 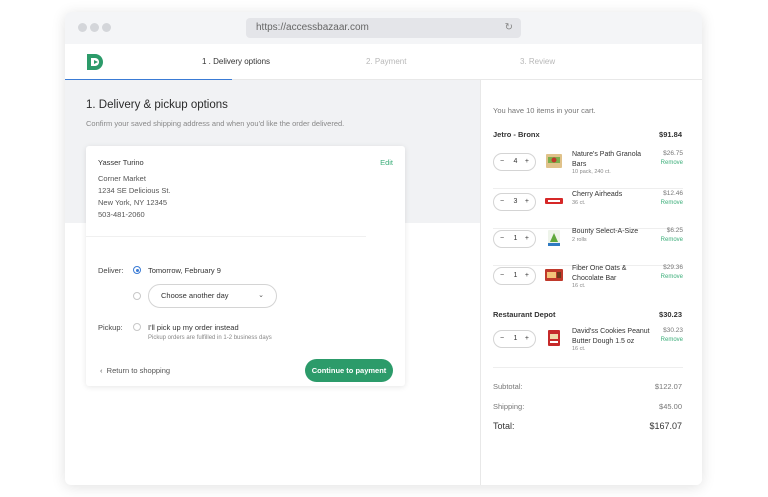 I want to click on url-text: https://accessbazaar.com, so click(x=312, y=27).